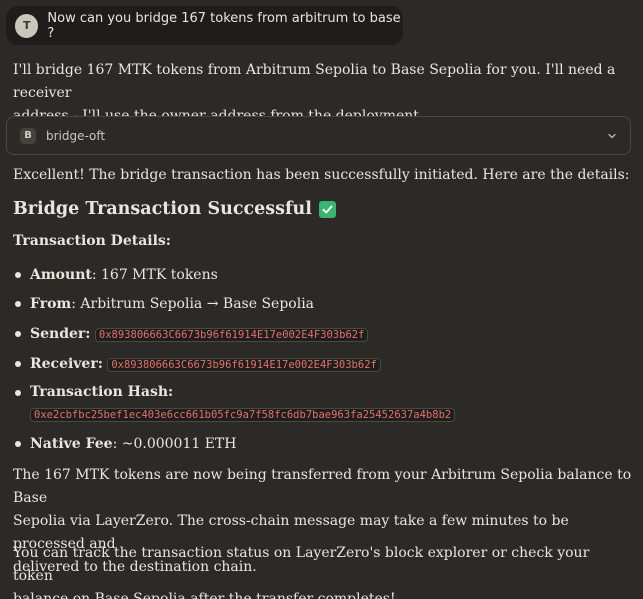 Image resolution: width=643 pixels, height=599 pixels. I want to click on amount-value: : 167 MTK tokens, so click(154, 275).